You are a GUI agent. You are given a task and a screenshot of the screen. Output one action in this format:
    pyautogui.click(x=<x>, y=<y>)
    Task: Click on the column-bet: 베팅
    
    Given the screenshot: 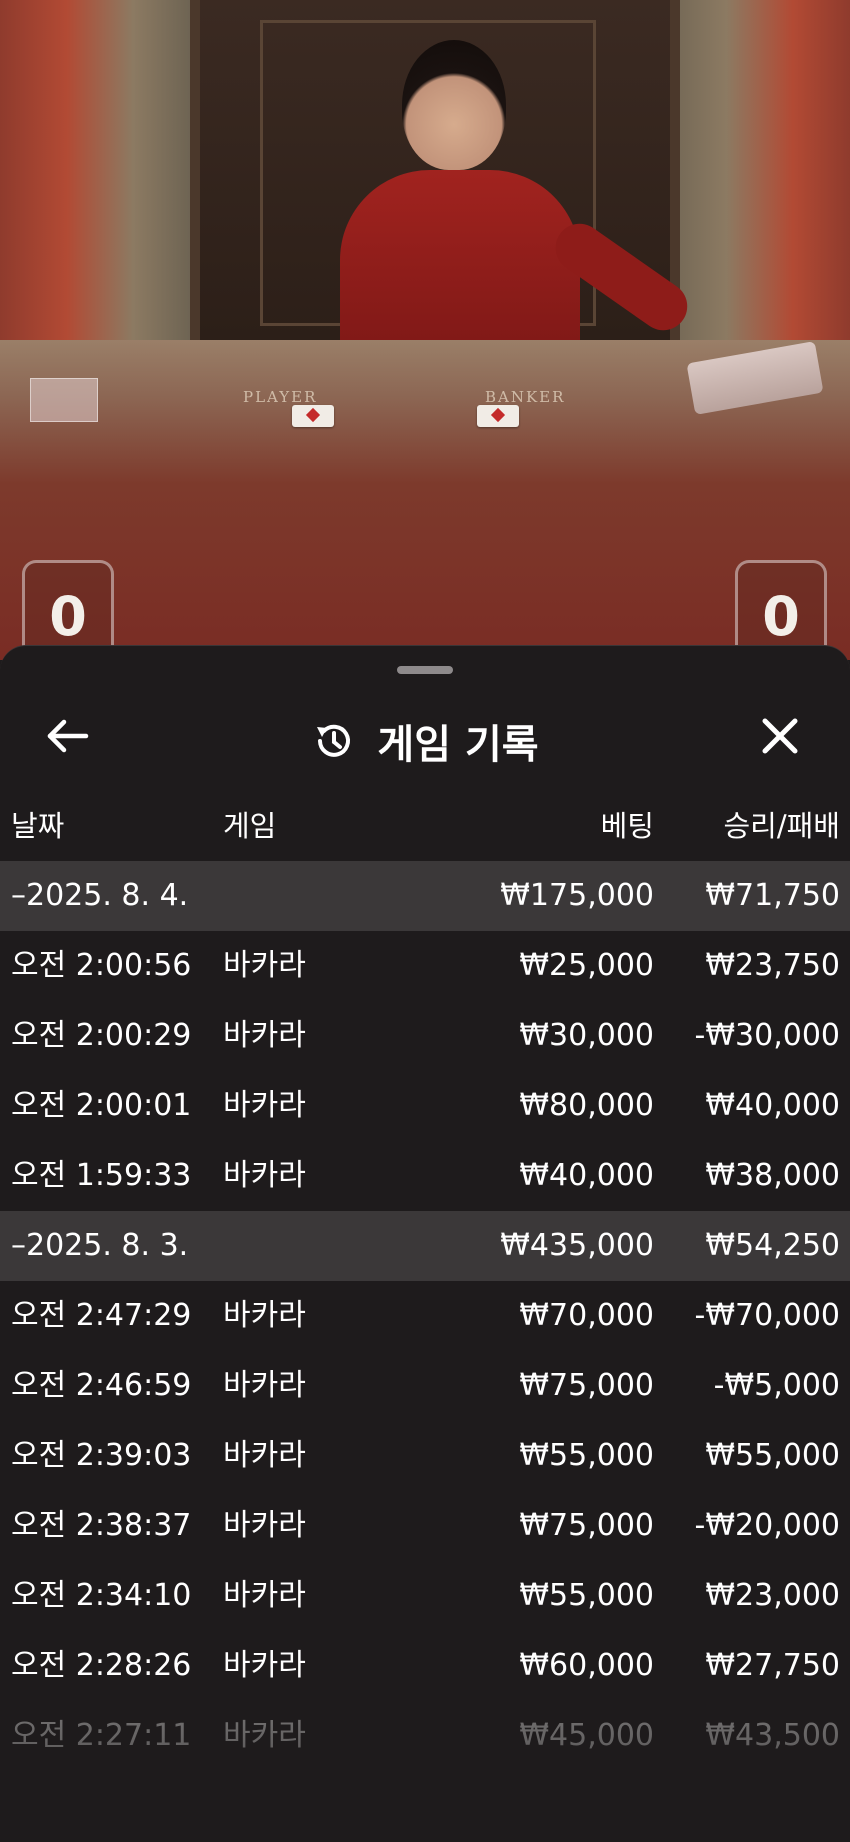 What is the action you would take?
    pyautogui.click(x=627, y=826)
    